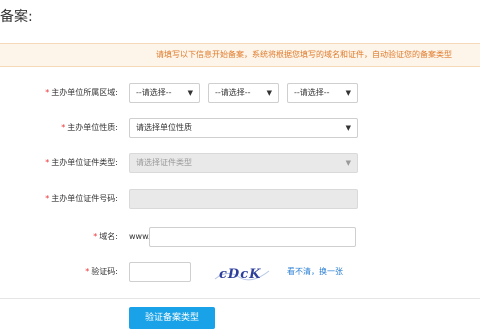 The height and width of the screenshot is (329, 480). What do you see at coordinates (164, 162) in the screenshot?
I see `cert-type-select-placeholder: 请选择证件类型` at bounding box center [164, 162].